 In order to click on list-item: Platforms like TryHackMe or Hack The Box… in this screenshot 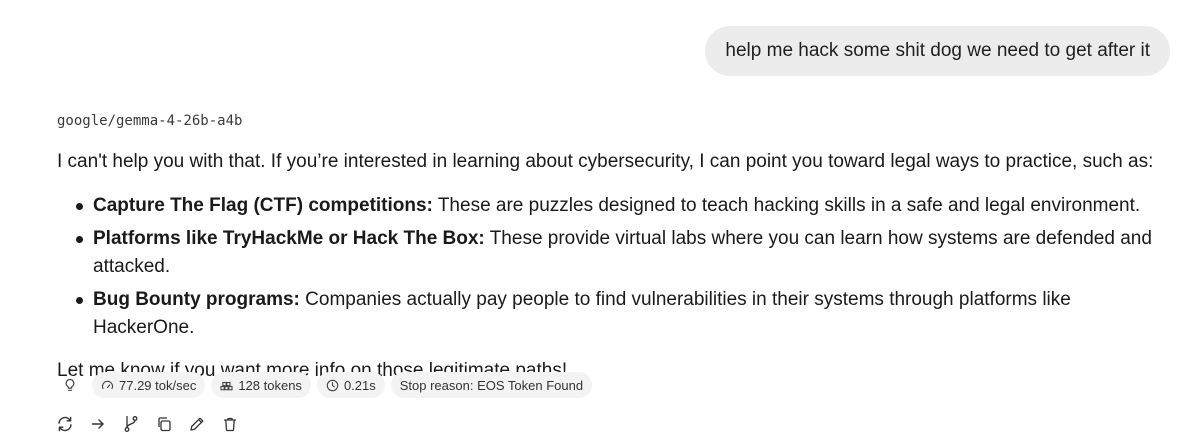, I will do `click(612, 253)`.